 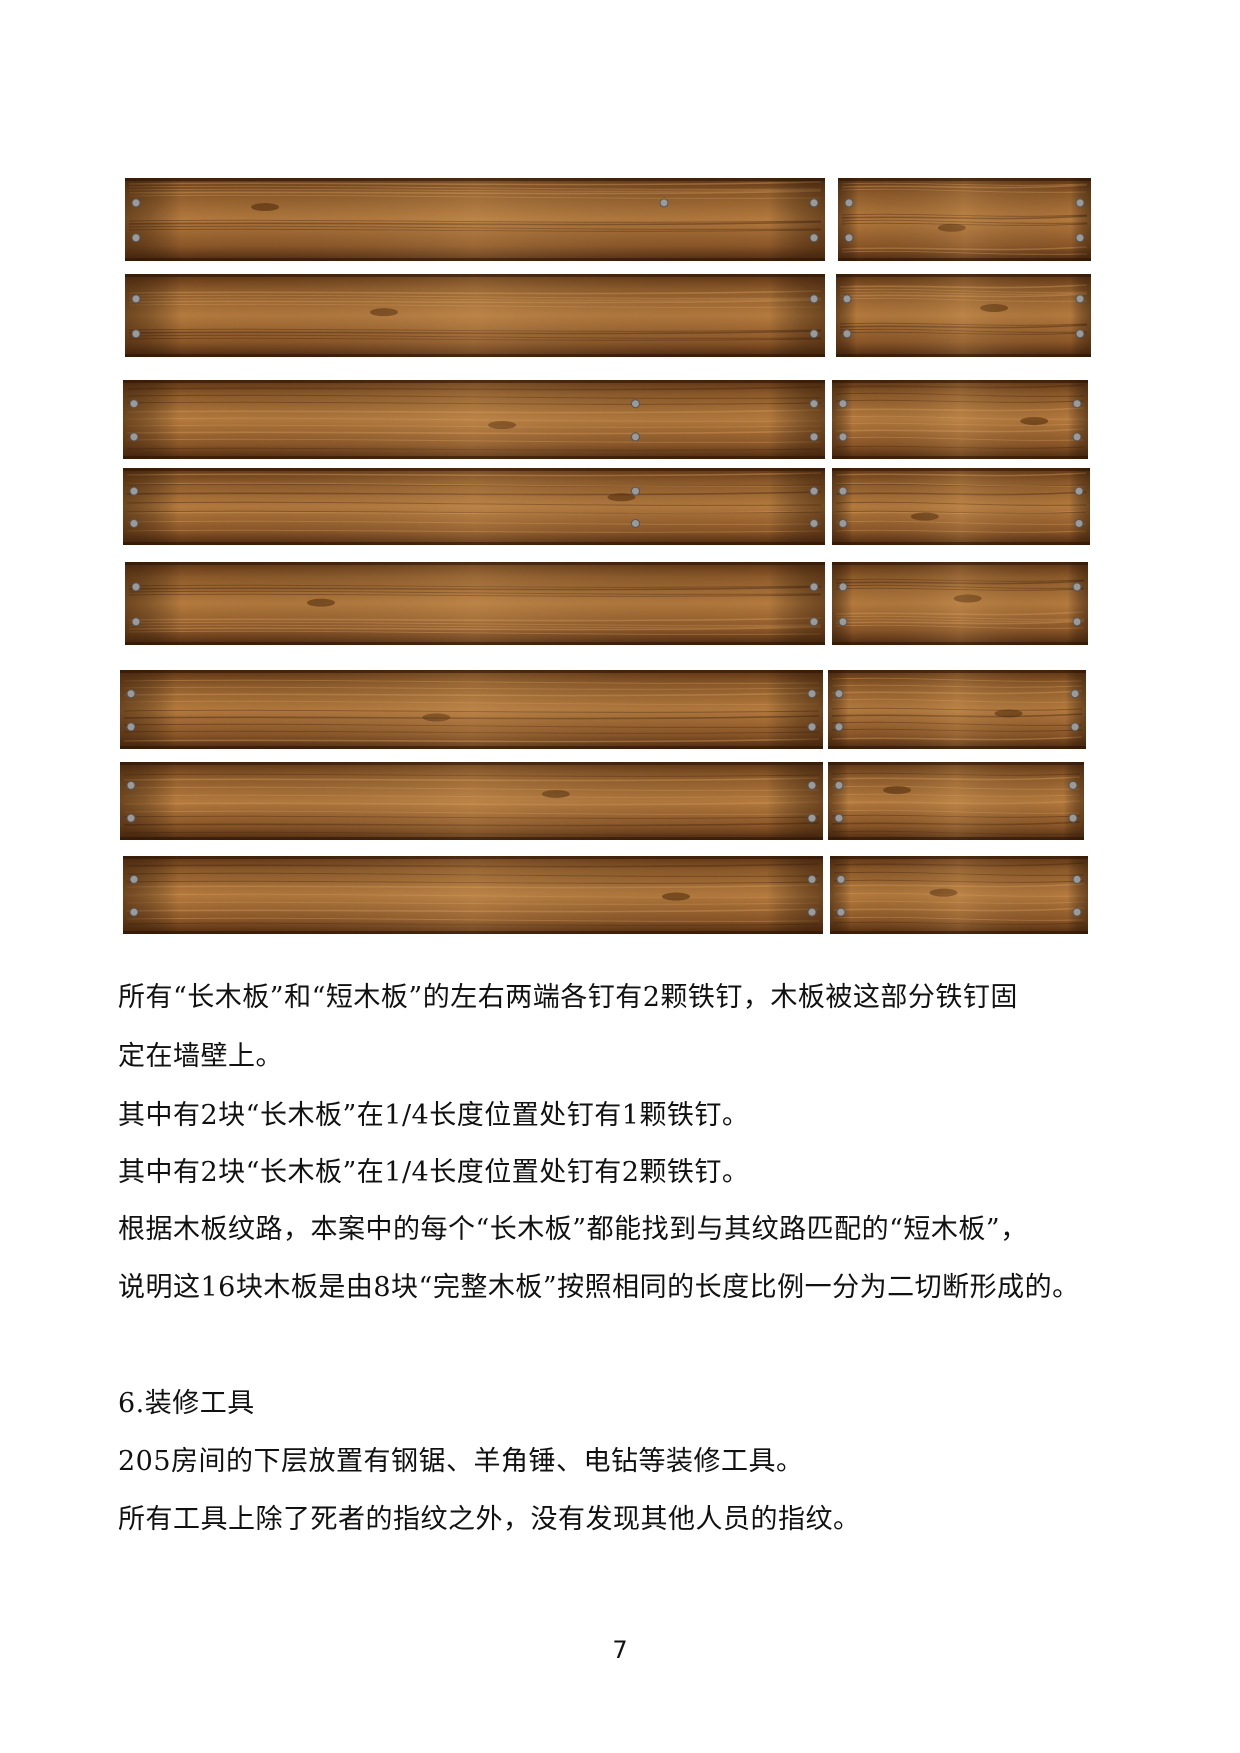 What do you see at coordinates (489, 1519) in the screenshot?
I see `paragraph-fingerprints: 所有工具上除了死者的指纹之外，没有发现其他人员的指纹。` at bounding box center [489, 1519].